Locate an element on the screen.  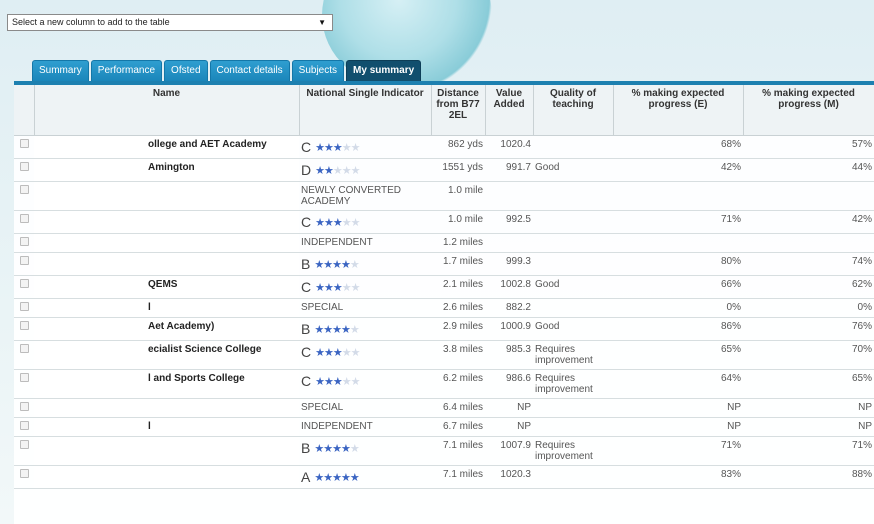
school-name: Aet Academy) is located at coordinates (166, 329).